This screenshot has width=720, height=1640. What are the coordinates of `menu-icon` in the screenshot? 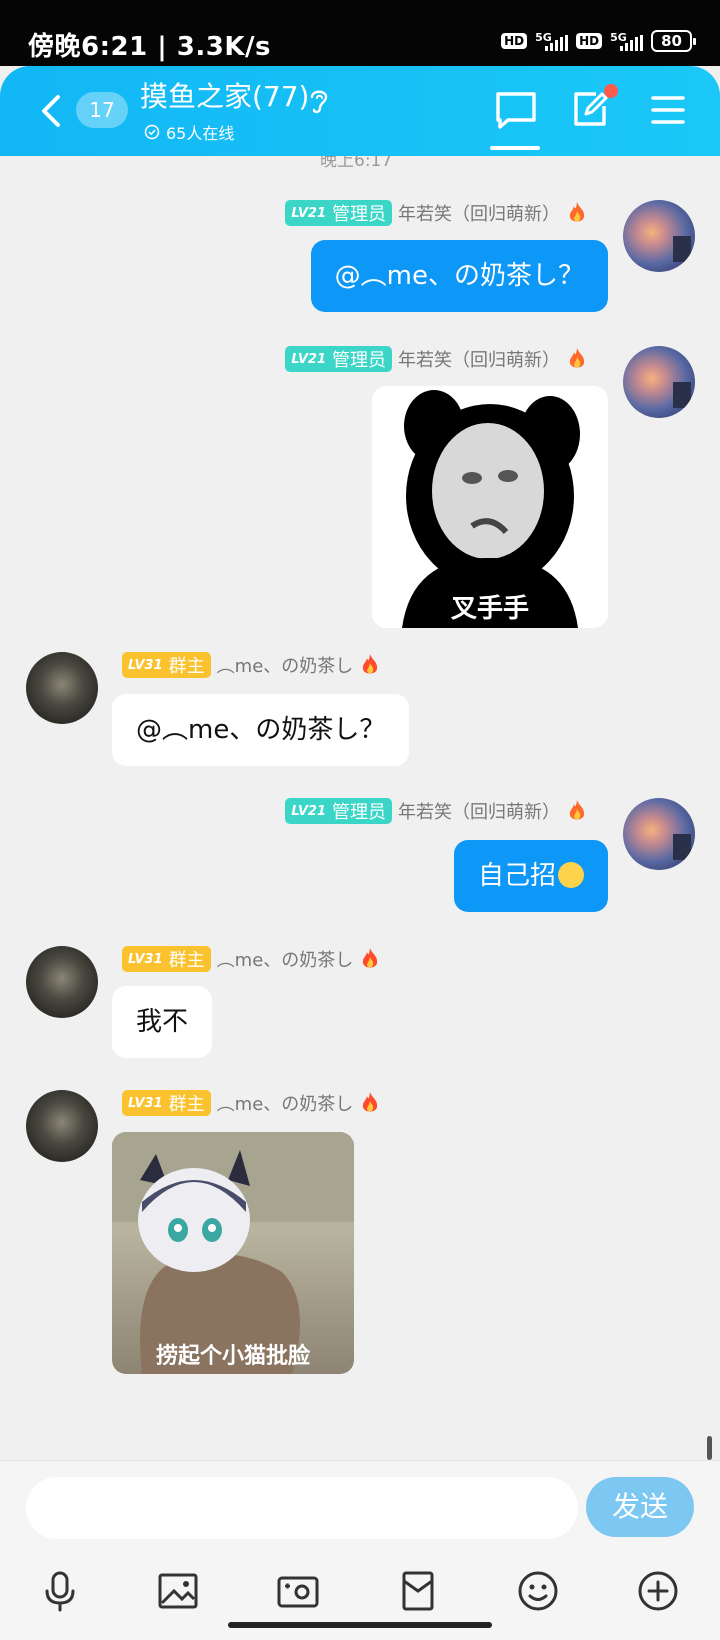 It's located at (668, 110).